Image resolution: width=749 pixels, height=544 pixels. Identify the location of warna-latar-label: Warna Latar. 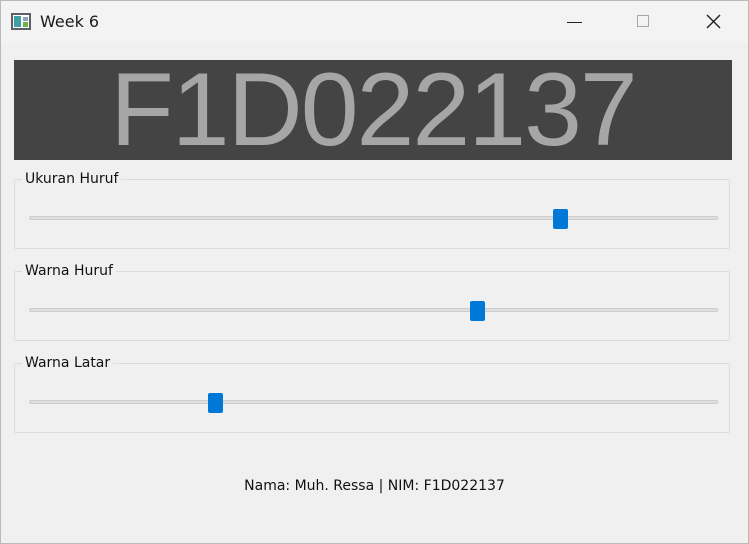
(68, 363).